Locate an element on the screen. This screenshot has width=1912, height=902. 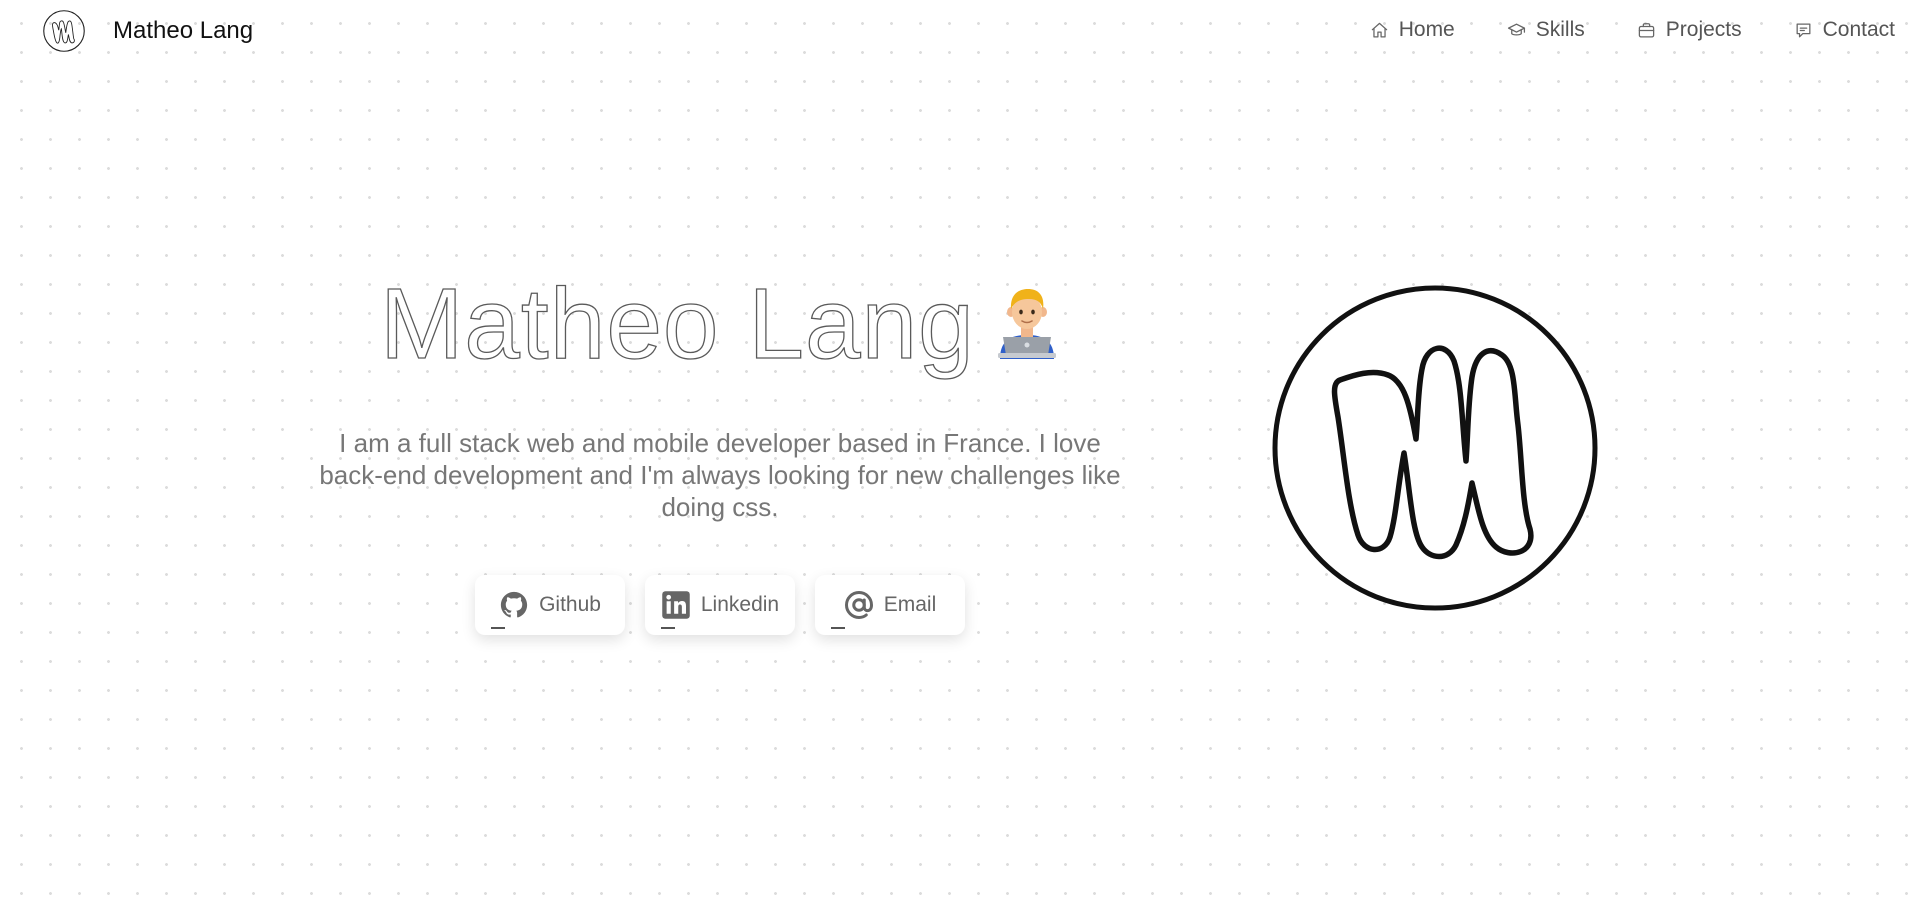
brand-link: Matheo Lang is located at coordinates (147, 31).